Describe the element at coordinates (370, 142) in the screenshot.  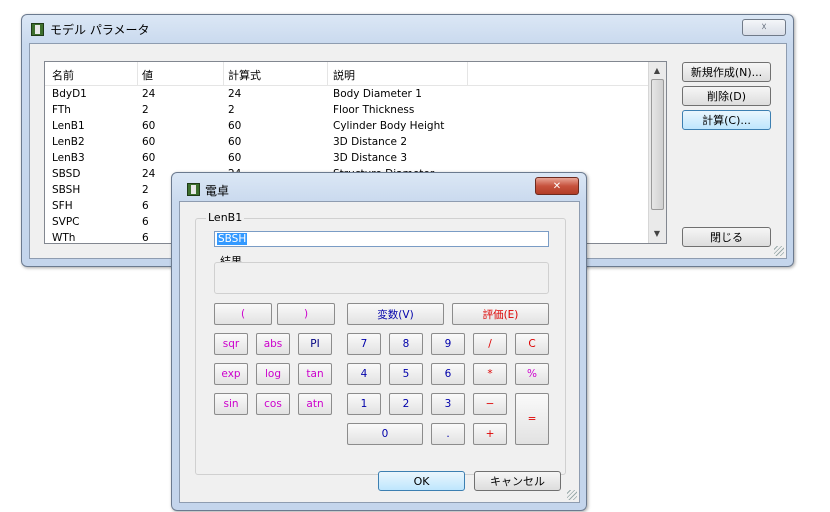
I see `cell-desc: 3D Distance 2` at that location.